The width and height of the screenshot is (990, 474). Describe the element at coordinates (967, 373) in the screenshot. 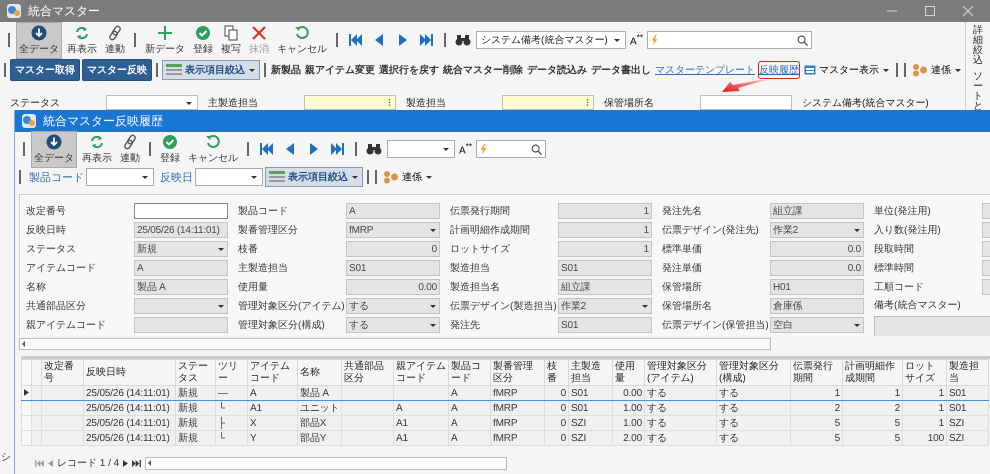

I see `column-header: 製造担当` at that location.